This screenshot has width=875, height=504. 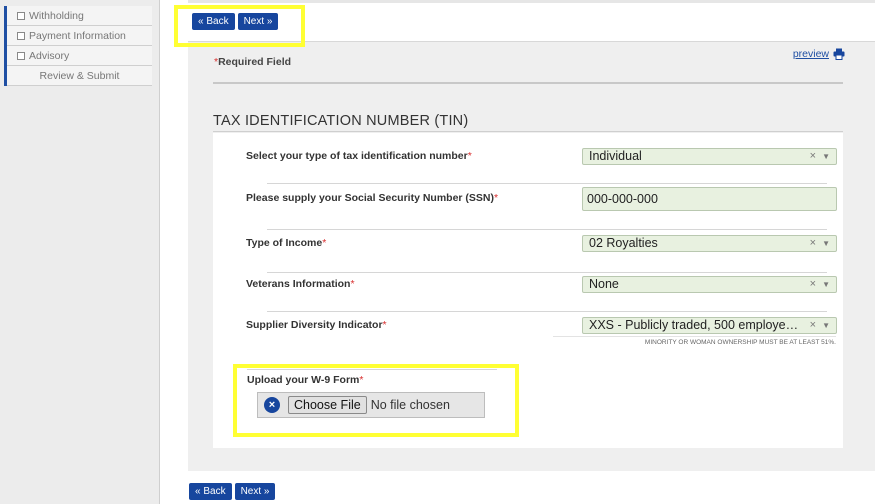 I want to click on income-type-select: 02 Royalties × ▼, so click(x=709, y=243).